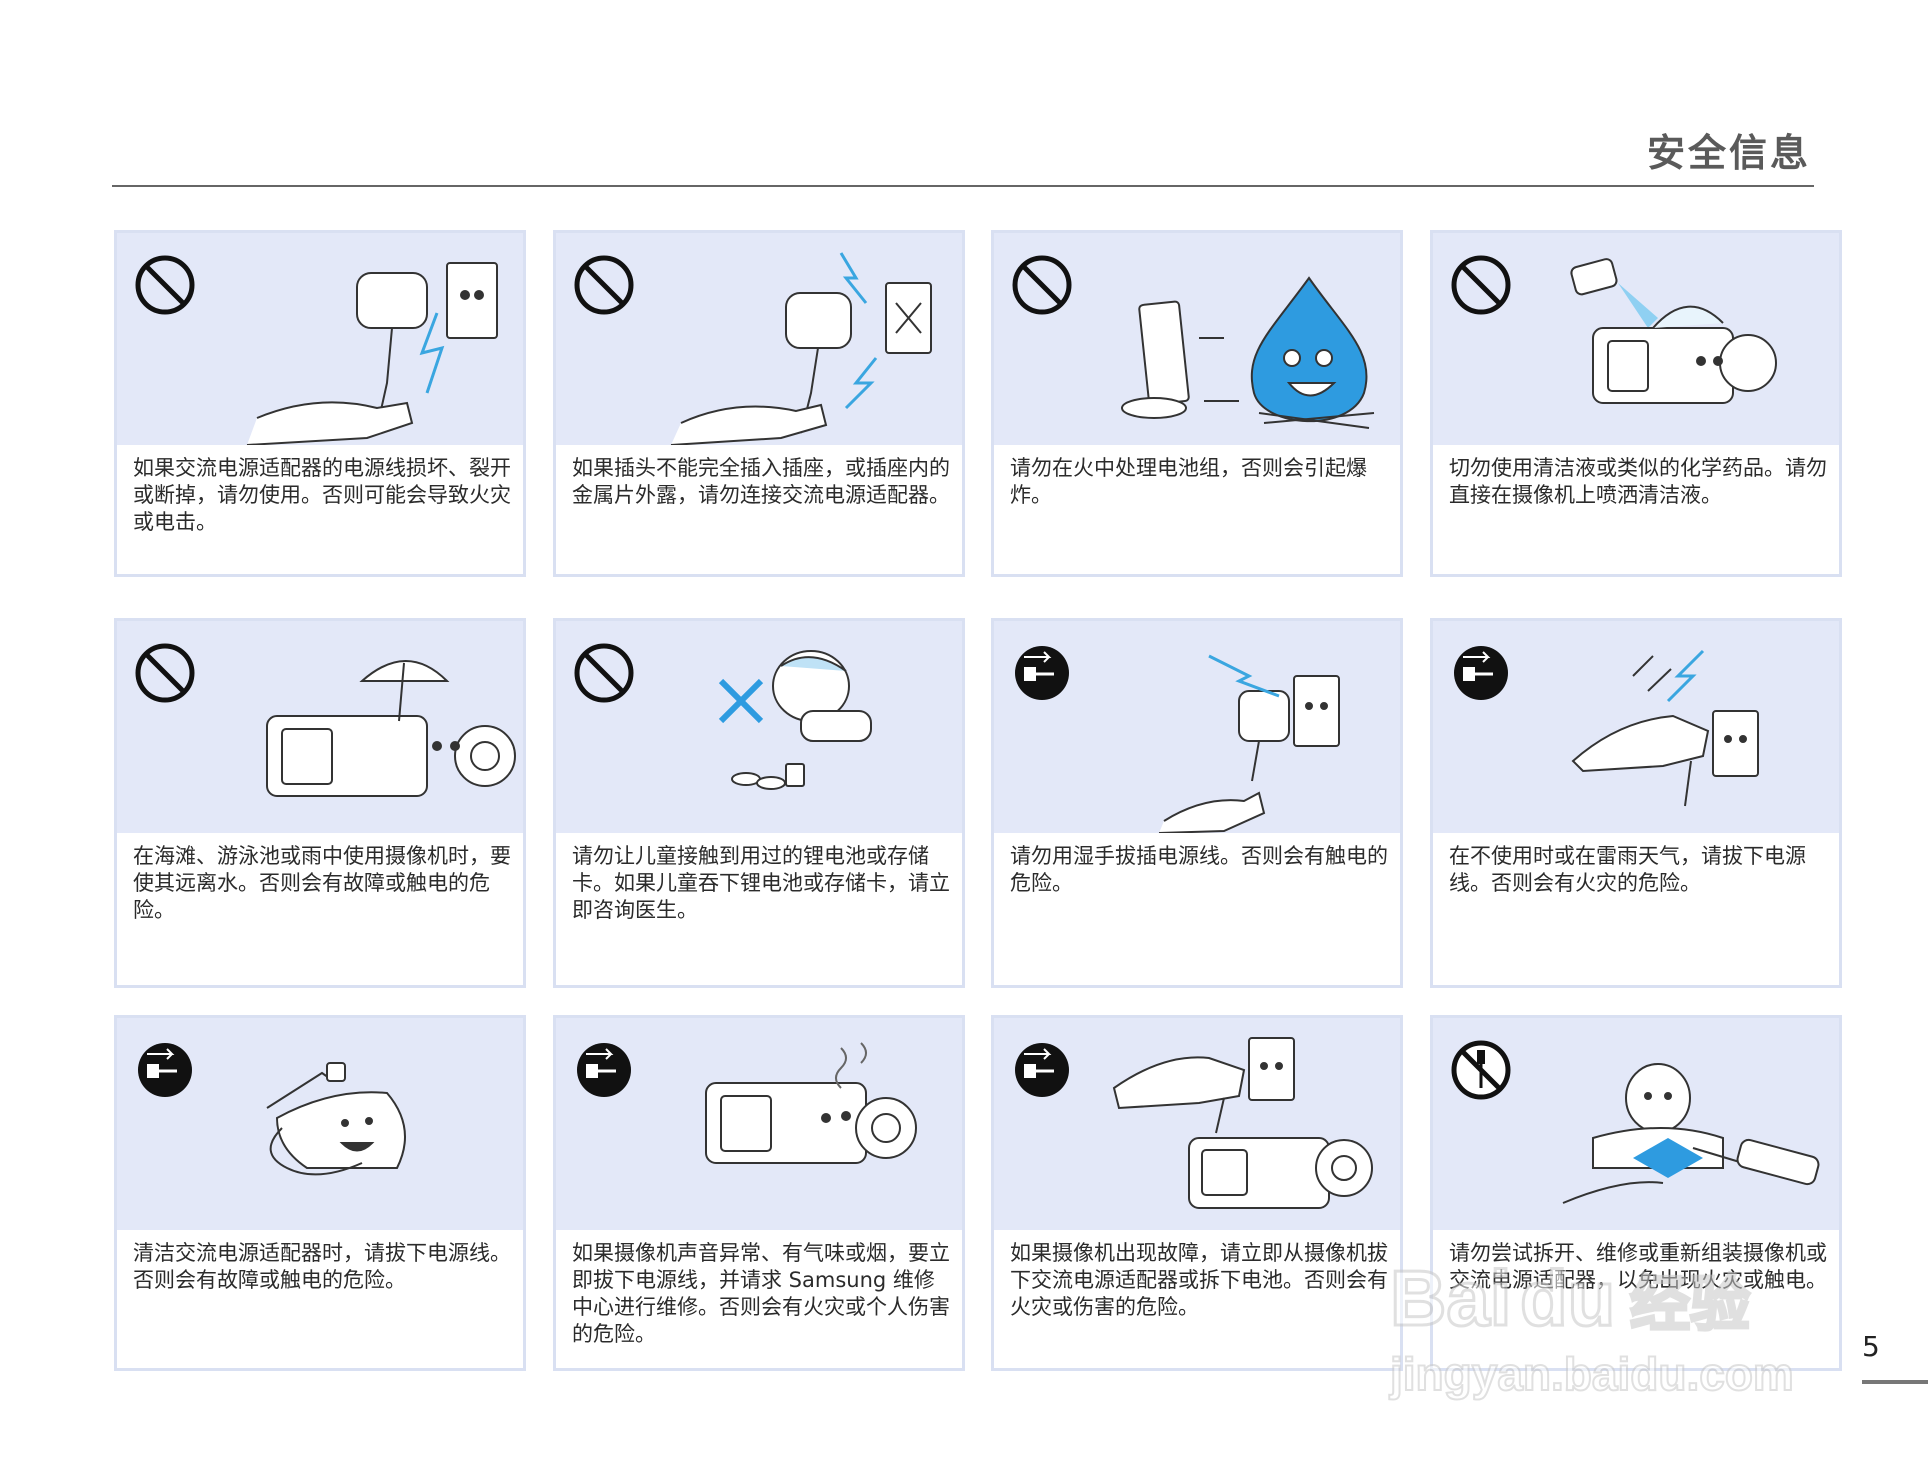 The height and width of the screenshot is (1474, 1928). What do you see at coordinates (801, 348) in the screenshot?
I see `loose-plug-illustration` at bounding box center [801, 348].